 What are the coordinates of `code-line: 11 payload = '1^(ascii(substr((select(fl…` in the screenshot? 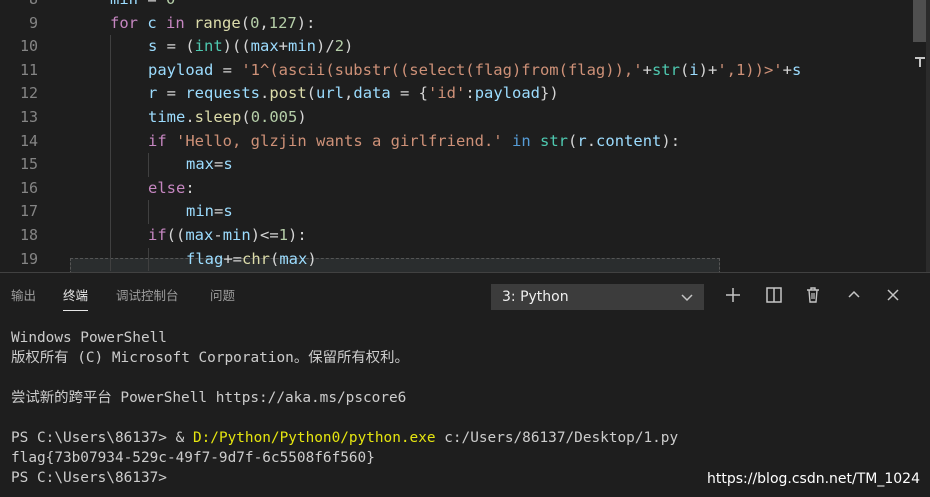 It's located at (455, 70).